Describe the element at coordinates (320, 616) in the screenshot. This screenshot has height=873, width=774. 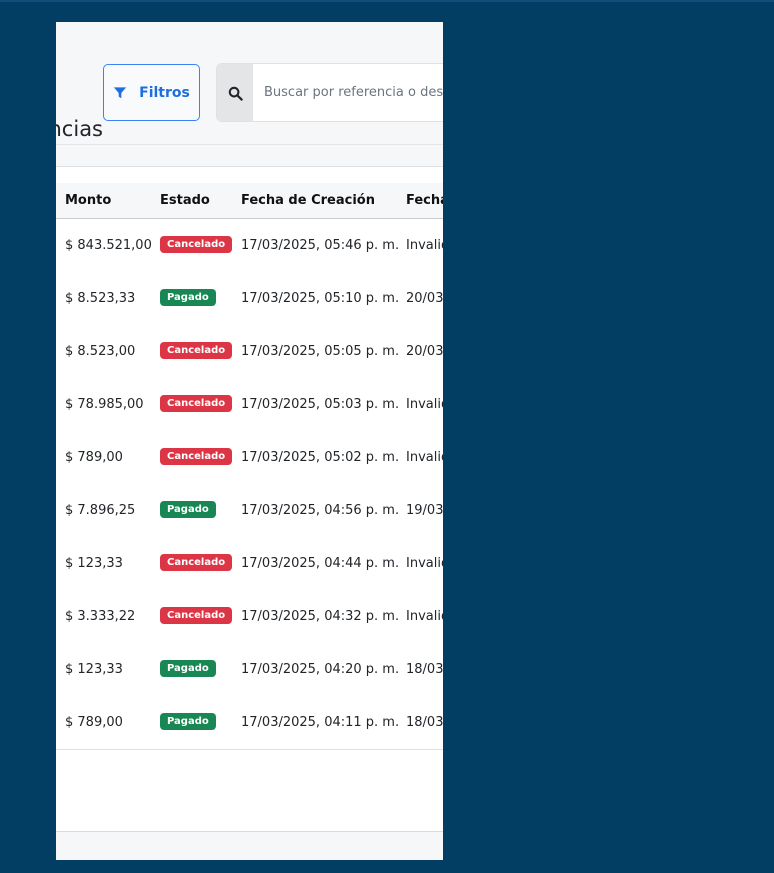
I see `cell-fecha-creacion: 17/03/2025, 04:32 p. m.` at that location.